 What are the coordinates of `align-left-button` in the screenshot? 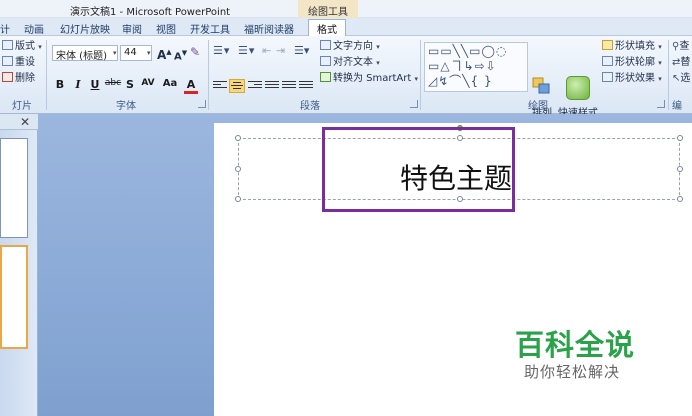 It's located at (220, 86).